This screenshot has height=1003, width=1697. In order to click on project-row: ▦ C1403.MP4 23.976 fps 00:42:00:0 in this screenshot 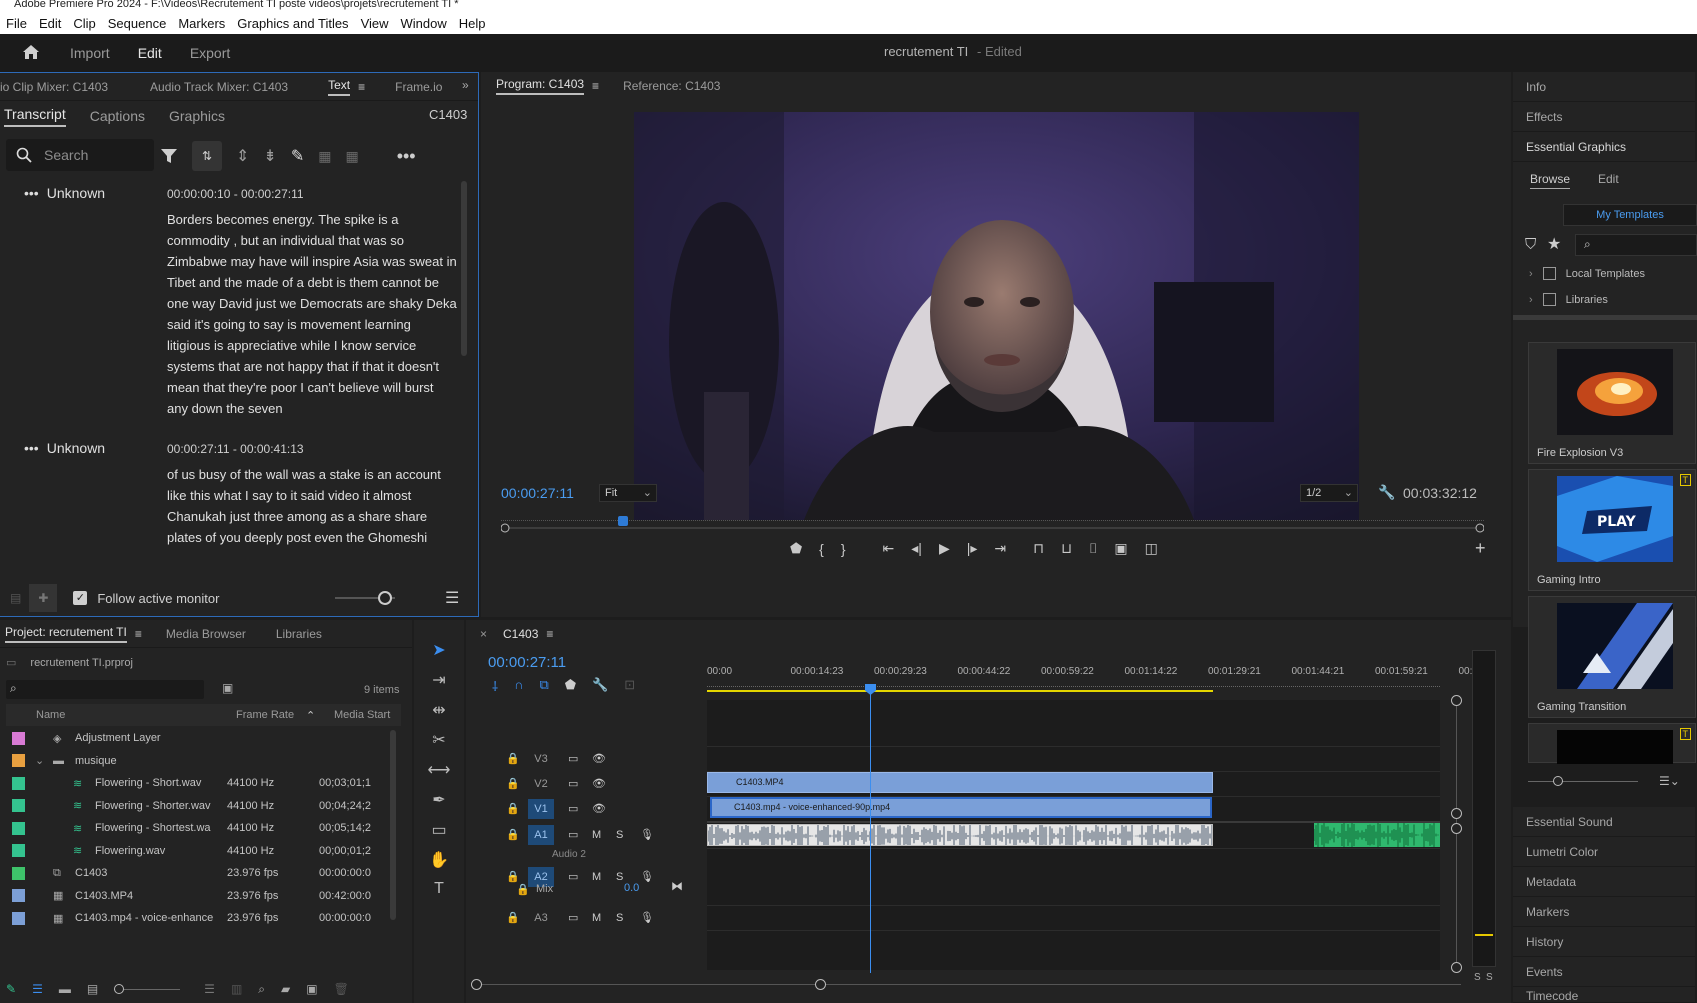, I will do `click(200, 896)`.